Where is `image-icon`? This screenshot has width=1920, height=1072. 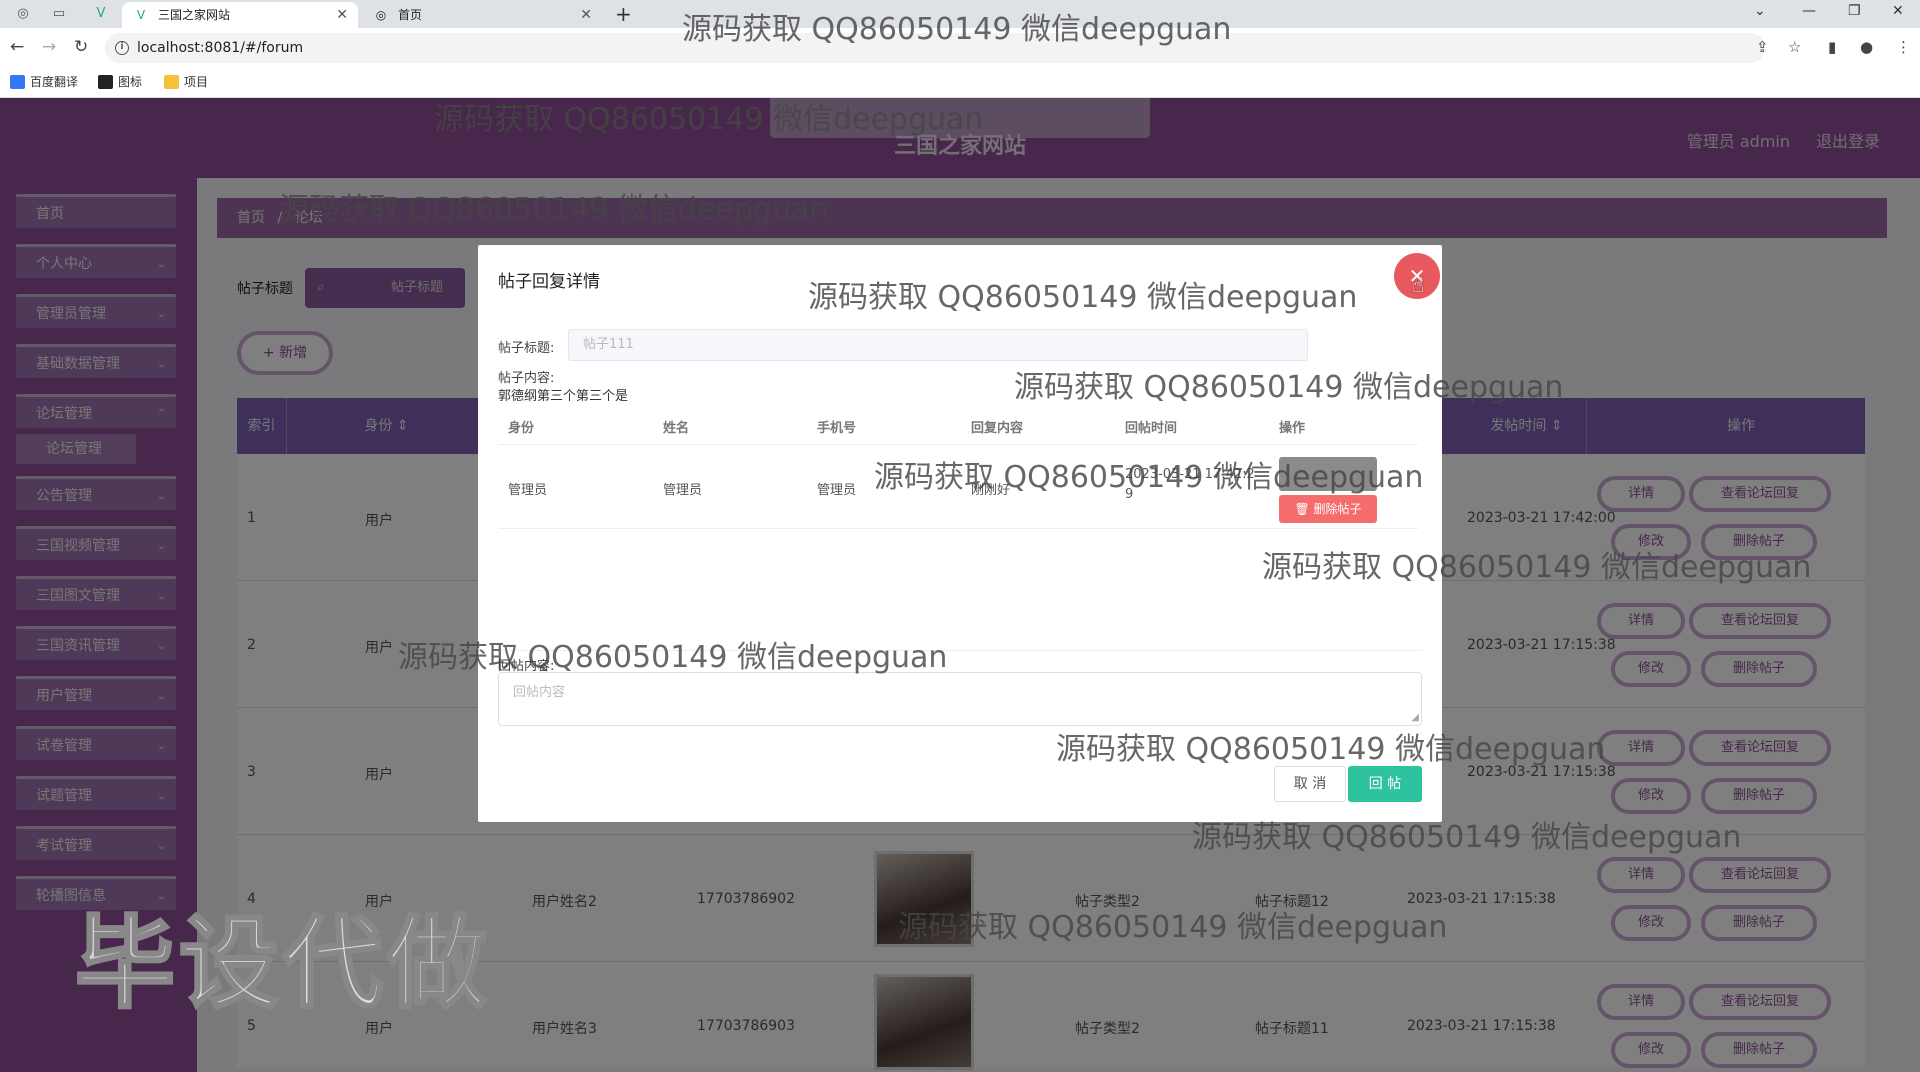
image-icon is located at coordinates (105, 82).